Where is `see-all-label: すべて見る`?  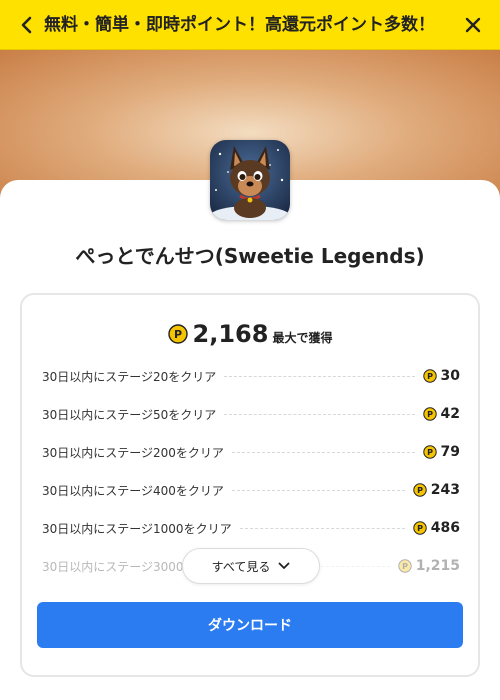 see-all-label: すべて見る is located at coordinates (241, 566).